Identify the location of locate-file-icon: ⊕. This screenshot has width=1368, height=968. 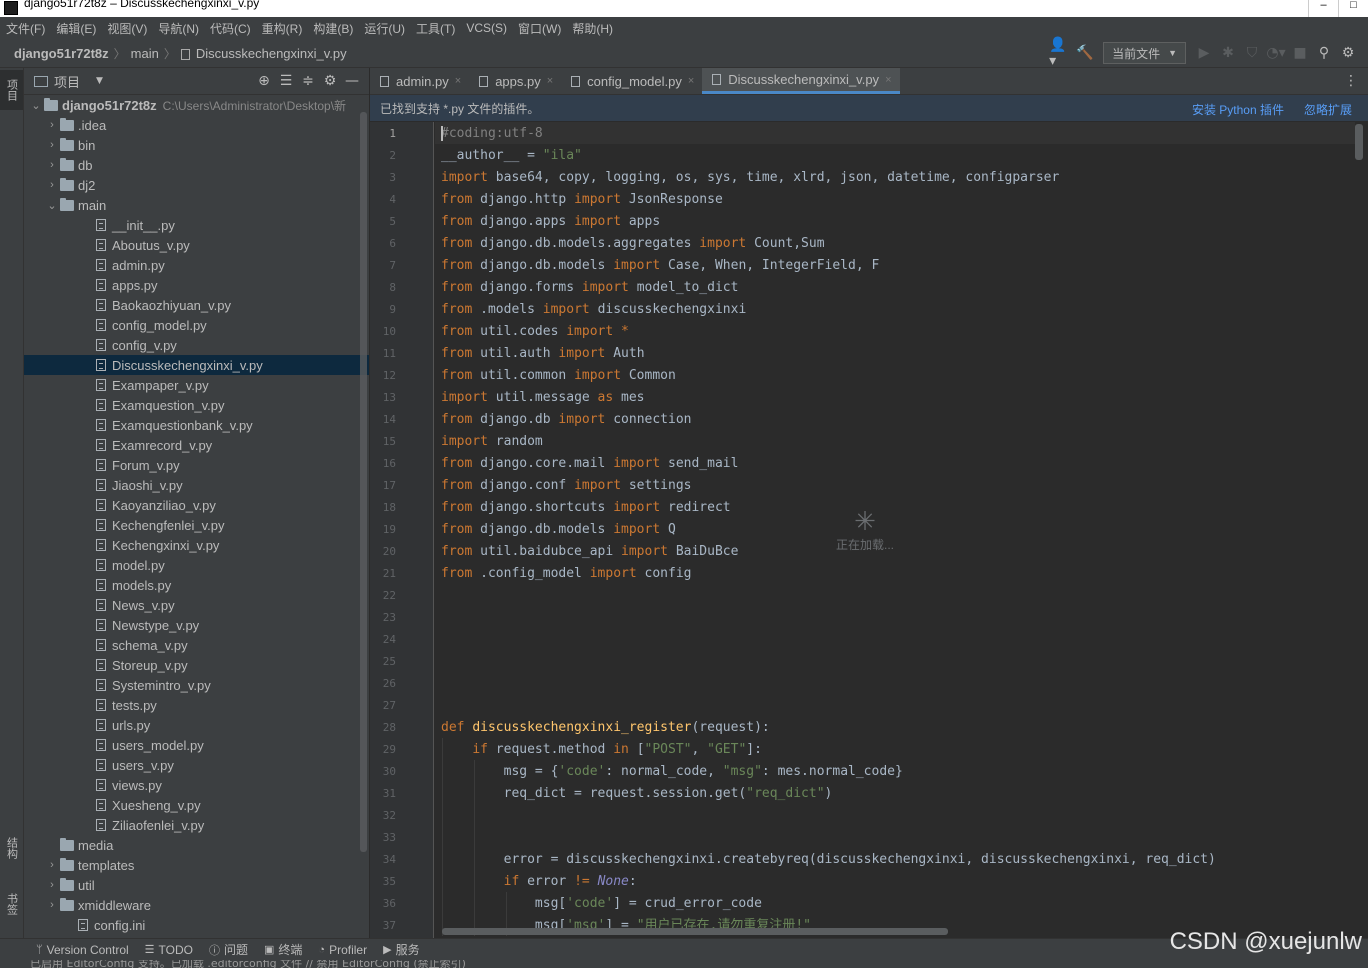
(264, 81).